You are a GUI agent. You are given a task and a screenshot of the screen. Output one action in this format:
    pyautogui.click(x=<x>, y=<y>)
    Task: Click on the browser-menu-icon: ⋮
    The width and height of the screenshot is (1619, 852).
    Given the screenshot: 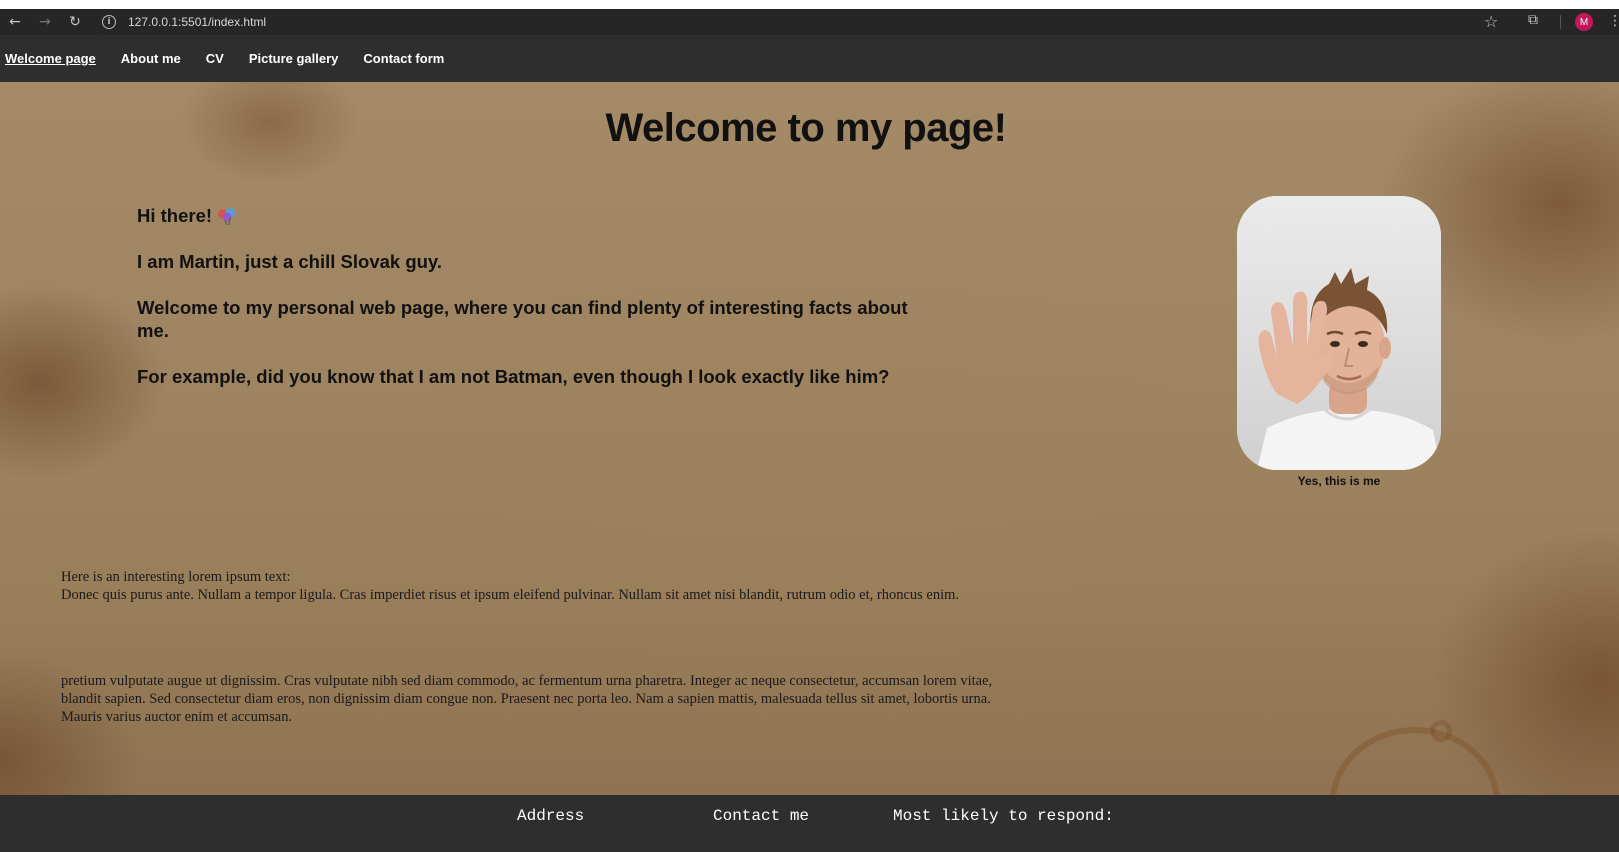 What is the action you would take?
    pyautogui.click(x=1613, y=21)
    